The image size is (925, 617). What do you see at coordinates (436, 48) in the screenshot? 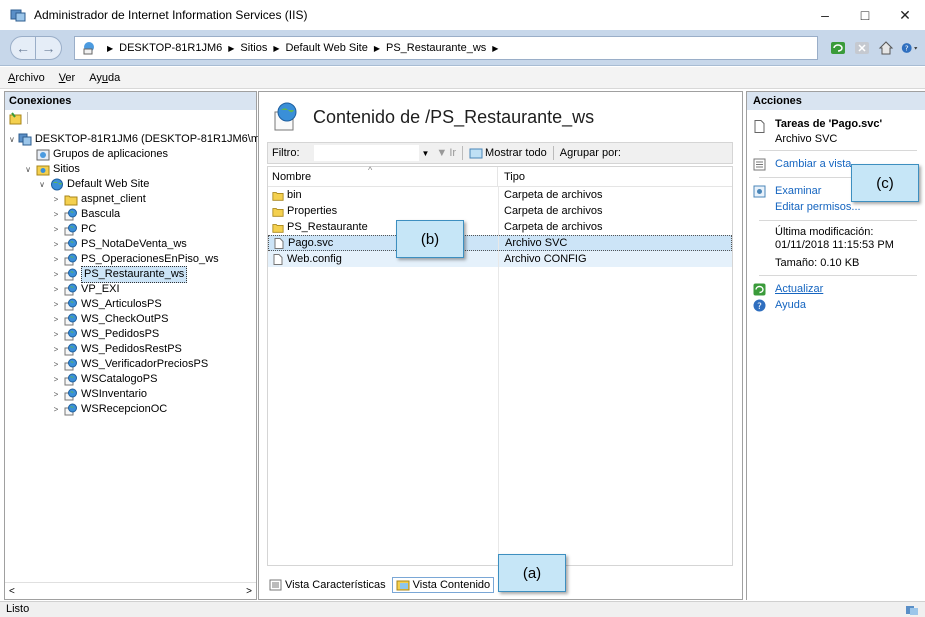
I see `breadcrumb-item: PS_Restaurante_ws` at bounding box center [436, 48].